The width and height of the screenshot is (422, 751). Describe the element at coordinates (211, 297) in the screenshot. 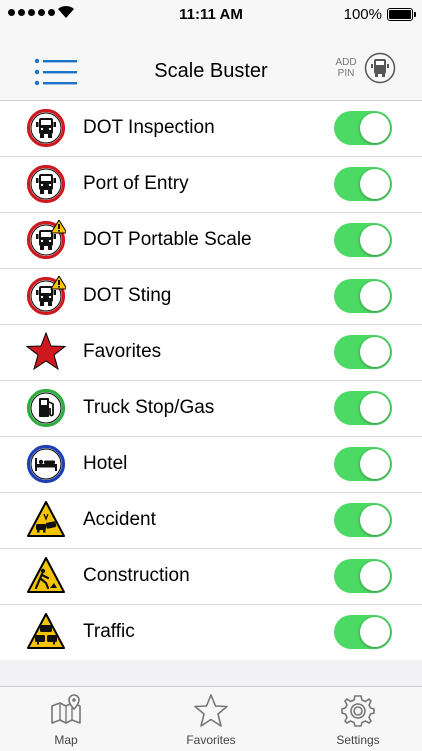

I see `list-item: DOT Sting` at that location.